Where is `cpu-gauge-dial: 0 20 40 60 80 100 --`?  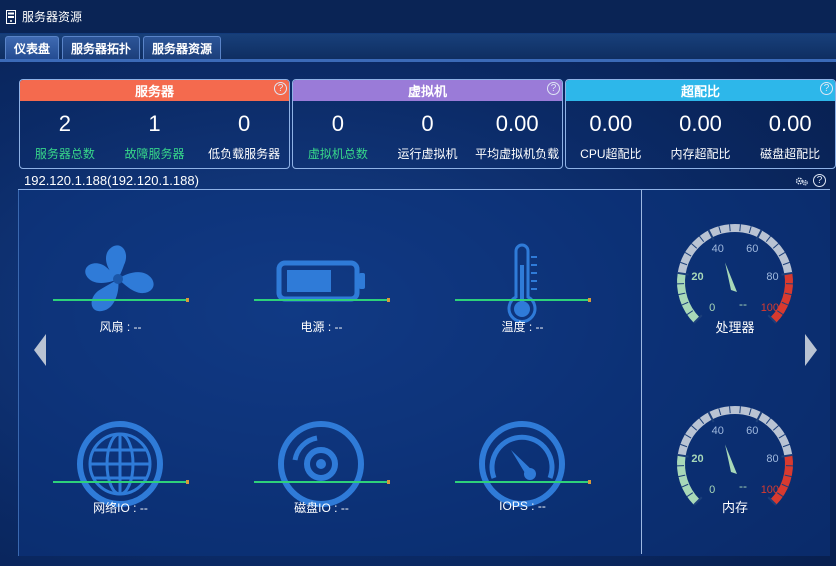 cpu-gauge-dial: 0 20 40 60 80 100 -- is located at coordinates (735, 274).